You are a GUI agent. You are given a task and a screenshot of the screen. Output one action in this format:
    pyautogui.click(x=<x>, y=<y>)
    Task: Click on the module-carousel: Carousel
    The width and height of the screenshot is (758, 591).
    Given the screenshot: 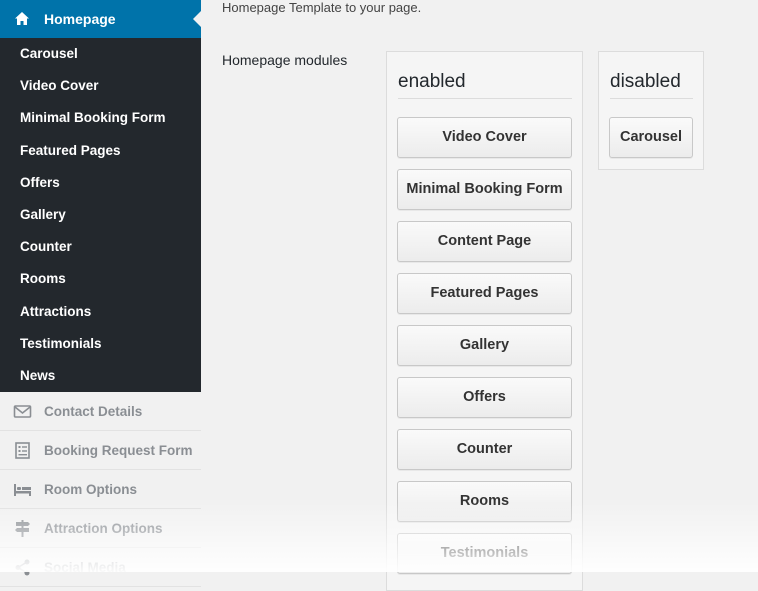 What is the action you would take?
    pyautogui.click(x=651, y=137)
    